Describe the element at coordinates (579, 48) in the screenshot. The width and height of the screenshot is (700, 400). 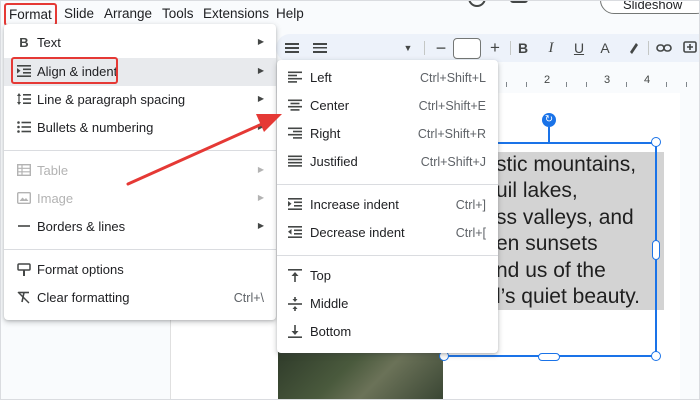
I see `underline-icon: U` at that location.